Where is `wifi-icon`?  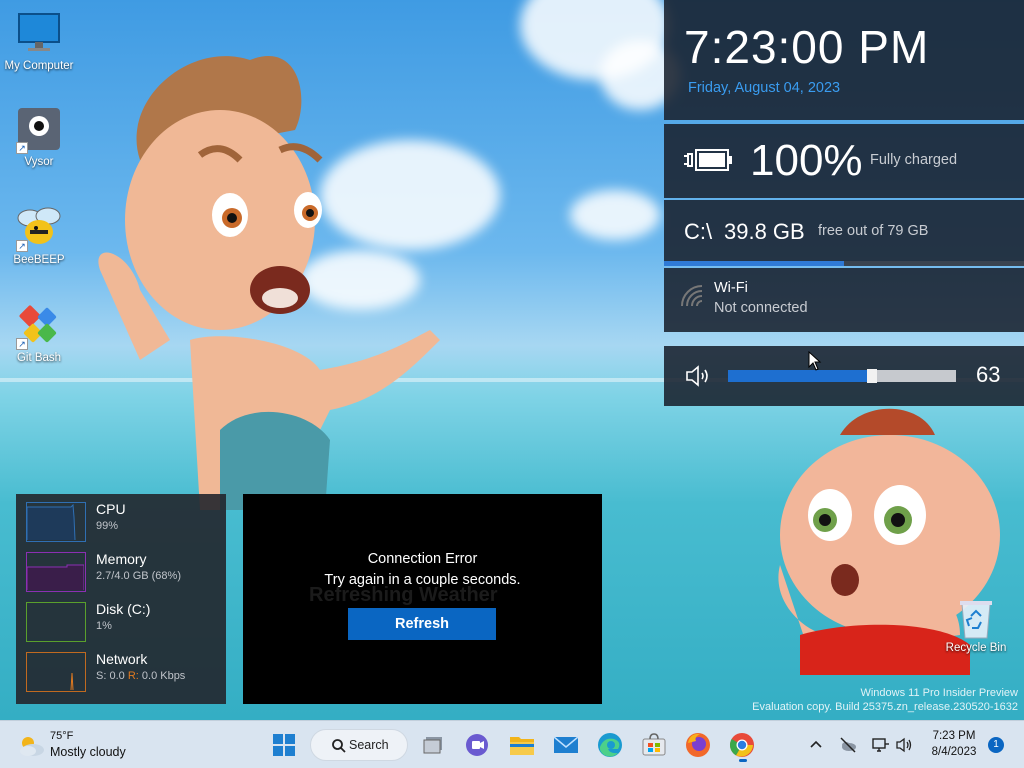
wifi-icon is located at coordinates (692, 296).